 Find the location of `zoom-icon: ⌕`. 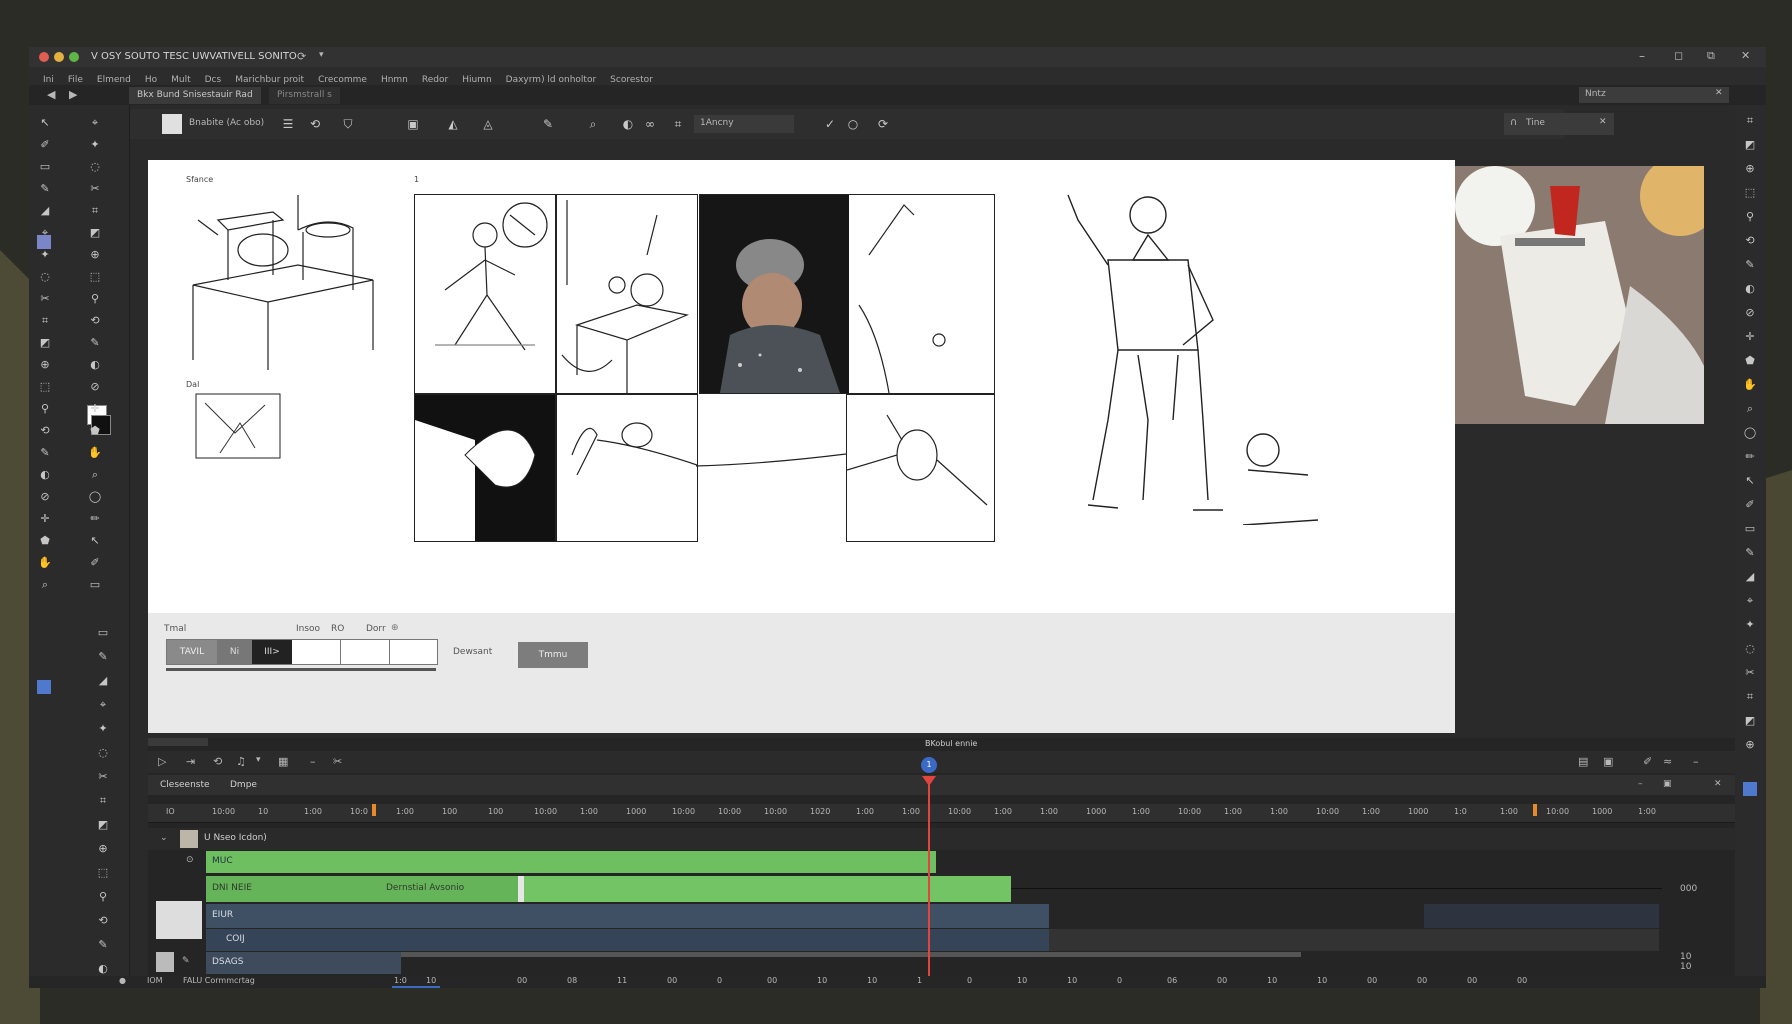

zoom-icon: ⌕ is located at coordinates (593, 124).